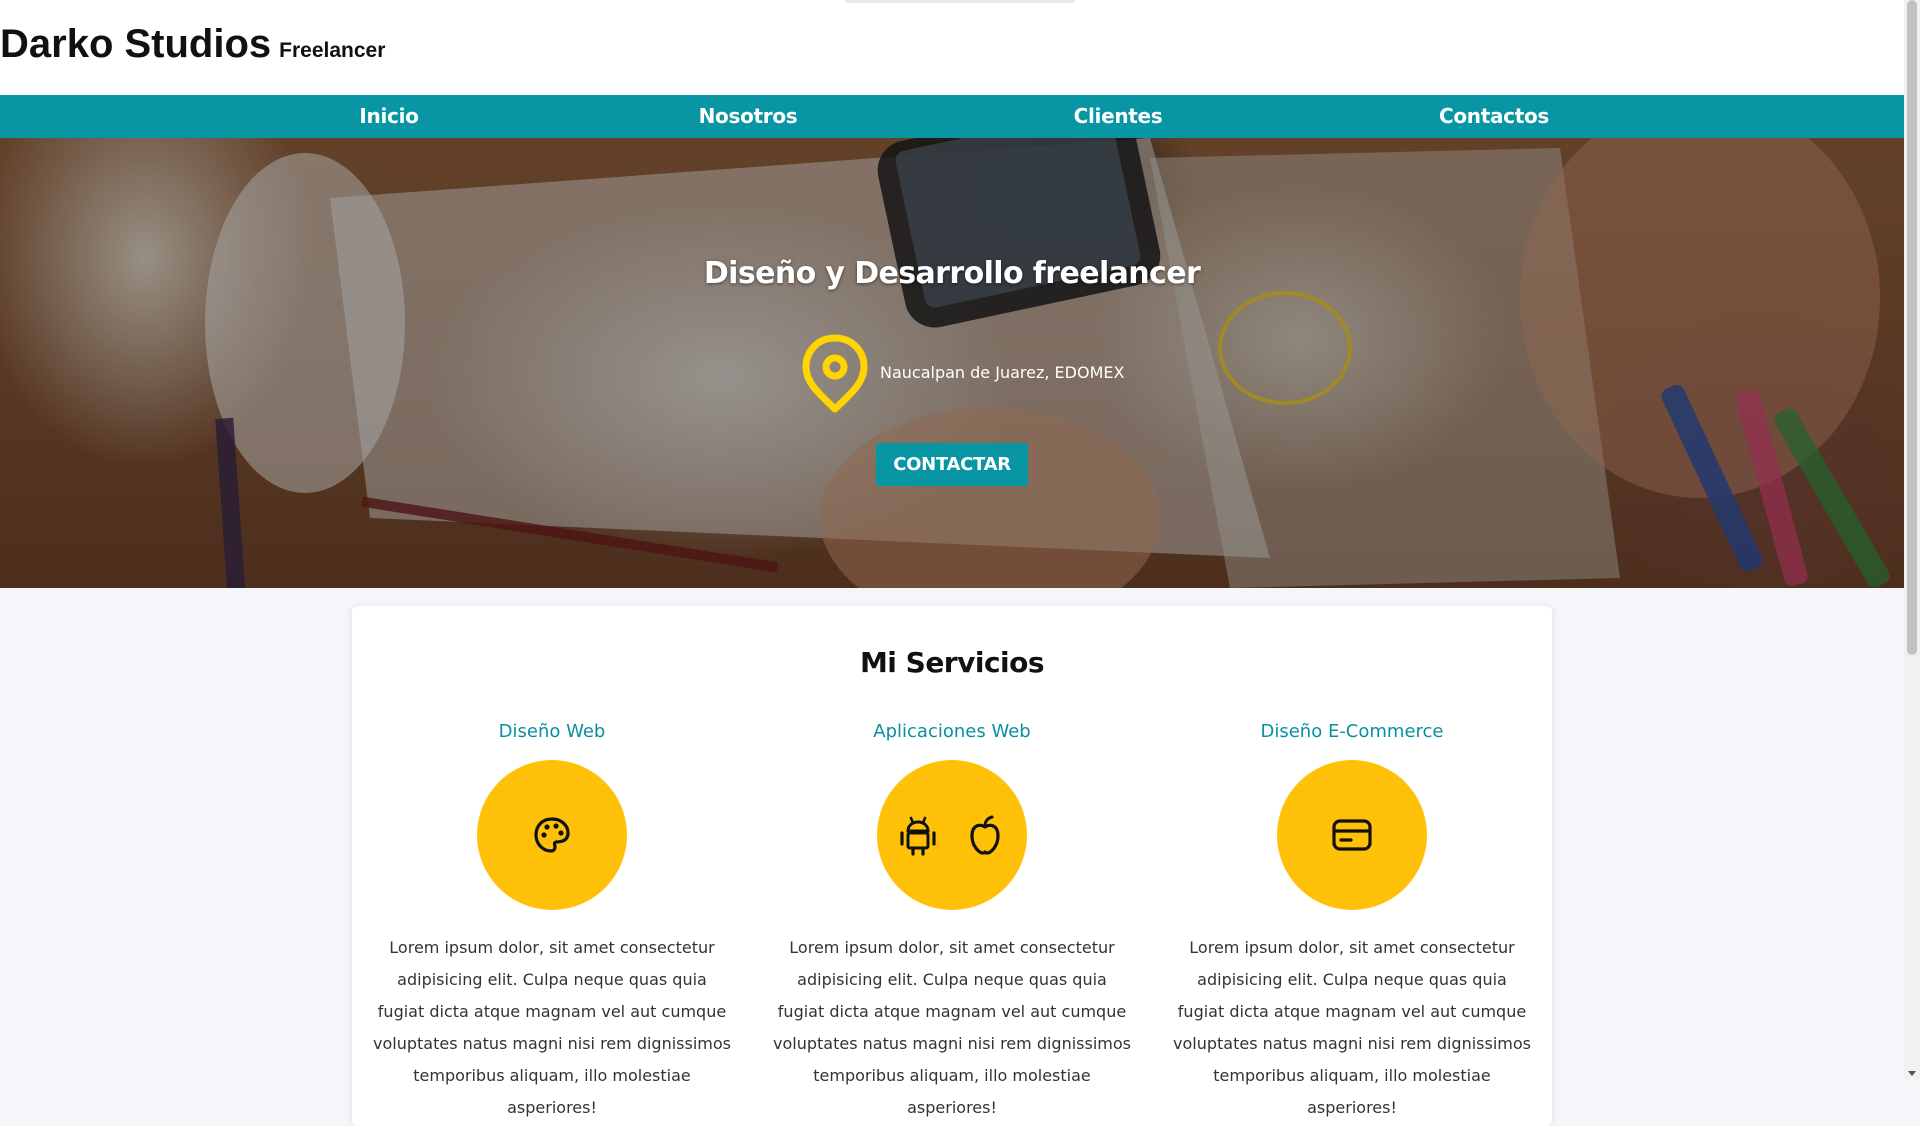 The width and height of the screenshot is (1920, 1126). I want to click on palette-icon, so click(552, 835).